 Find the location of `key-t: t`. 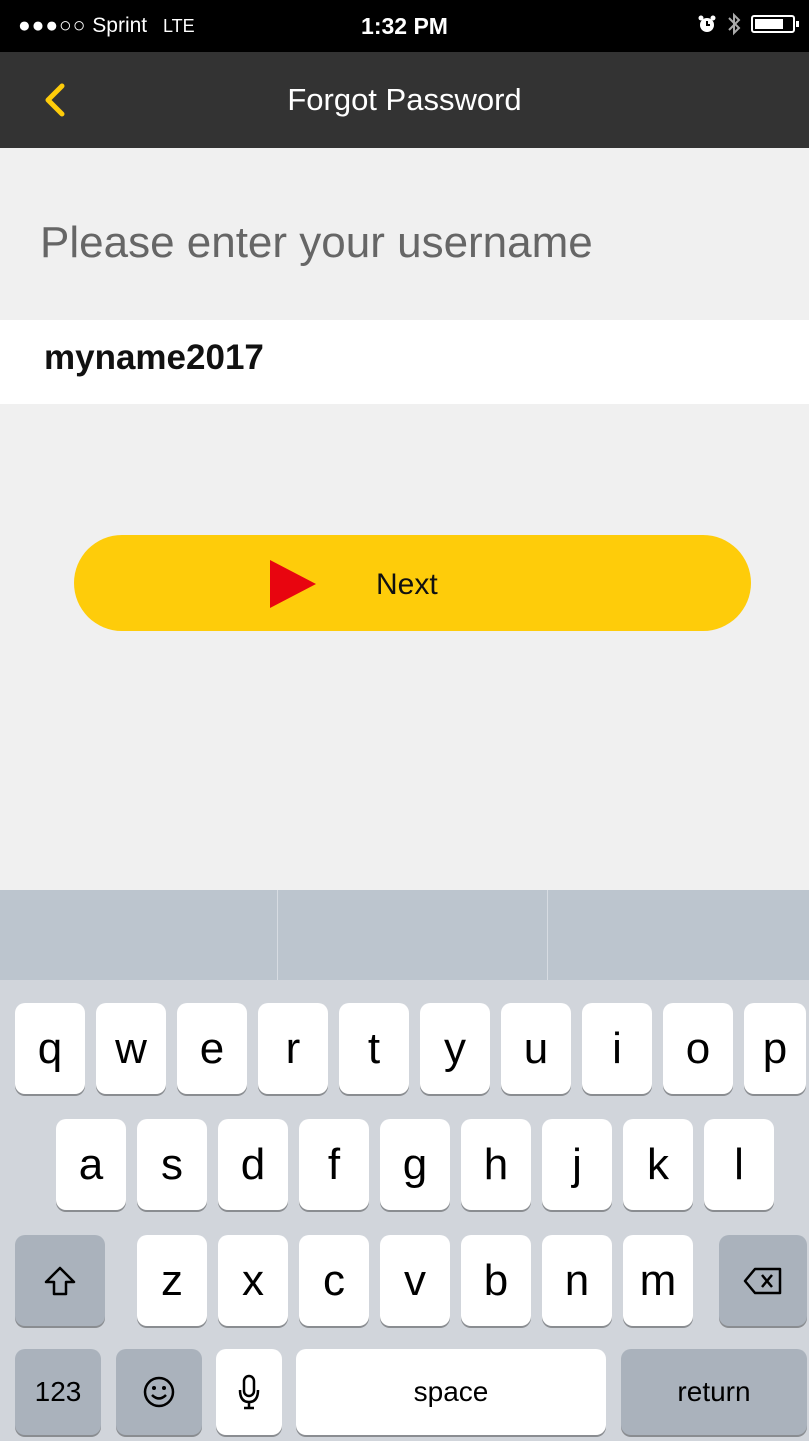

key-t: t is located at coordinates (374, 1048).